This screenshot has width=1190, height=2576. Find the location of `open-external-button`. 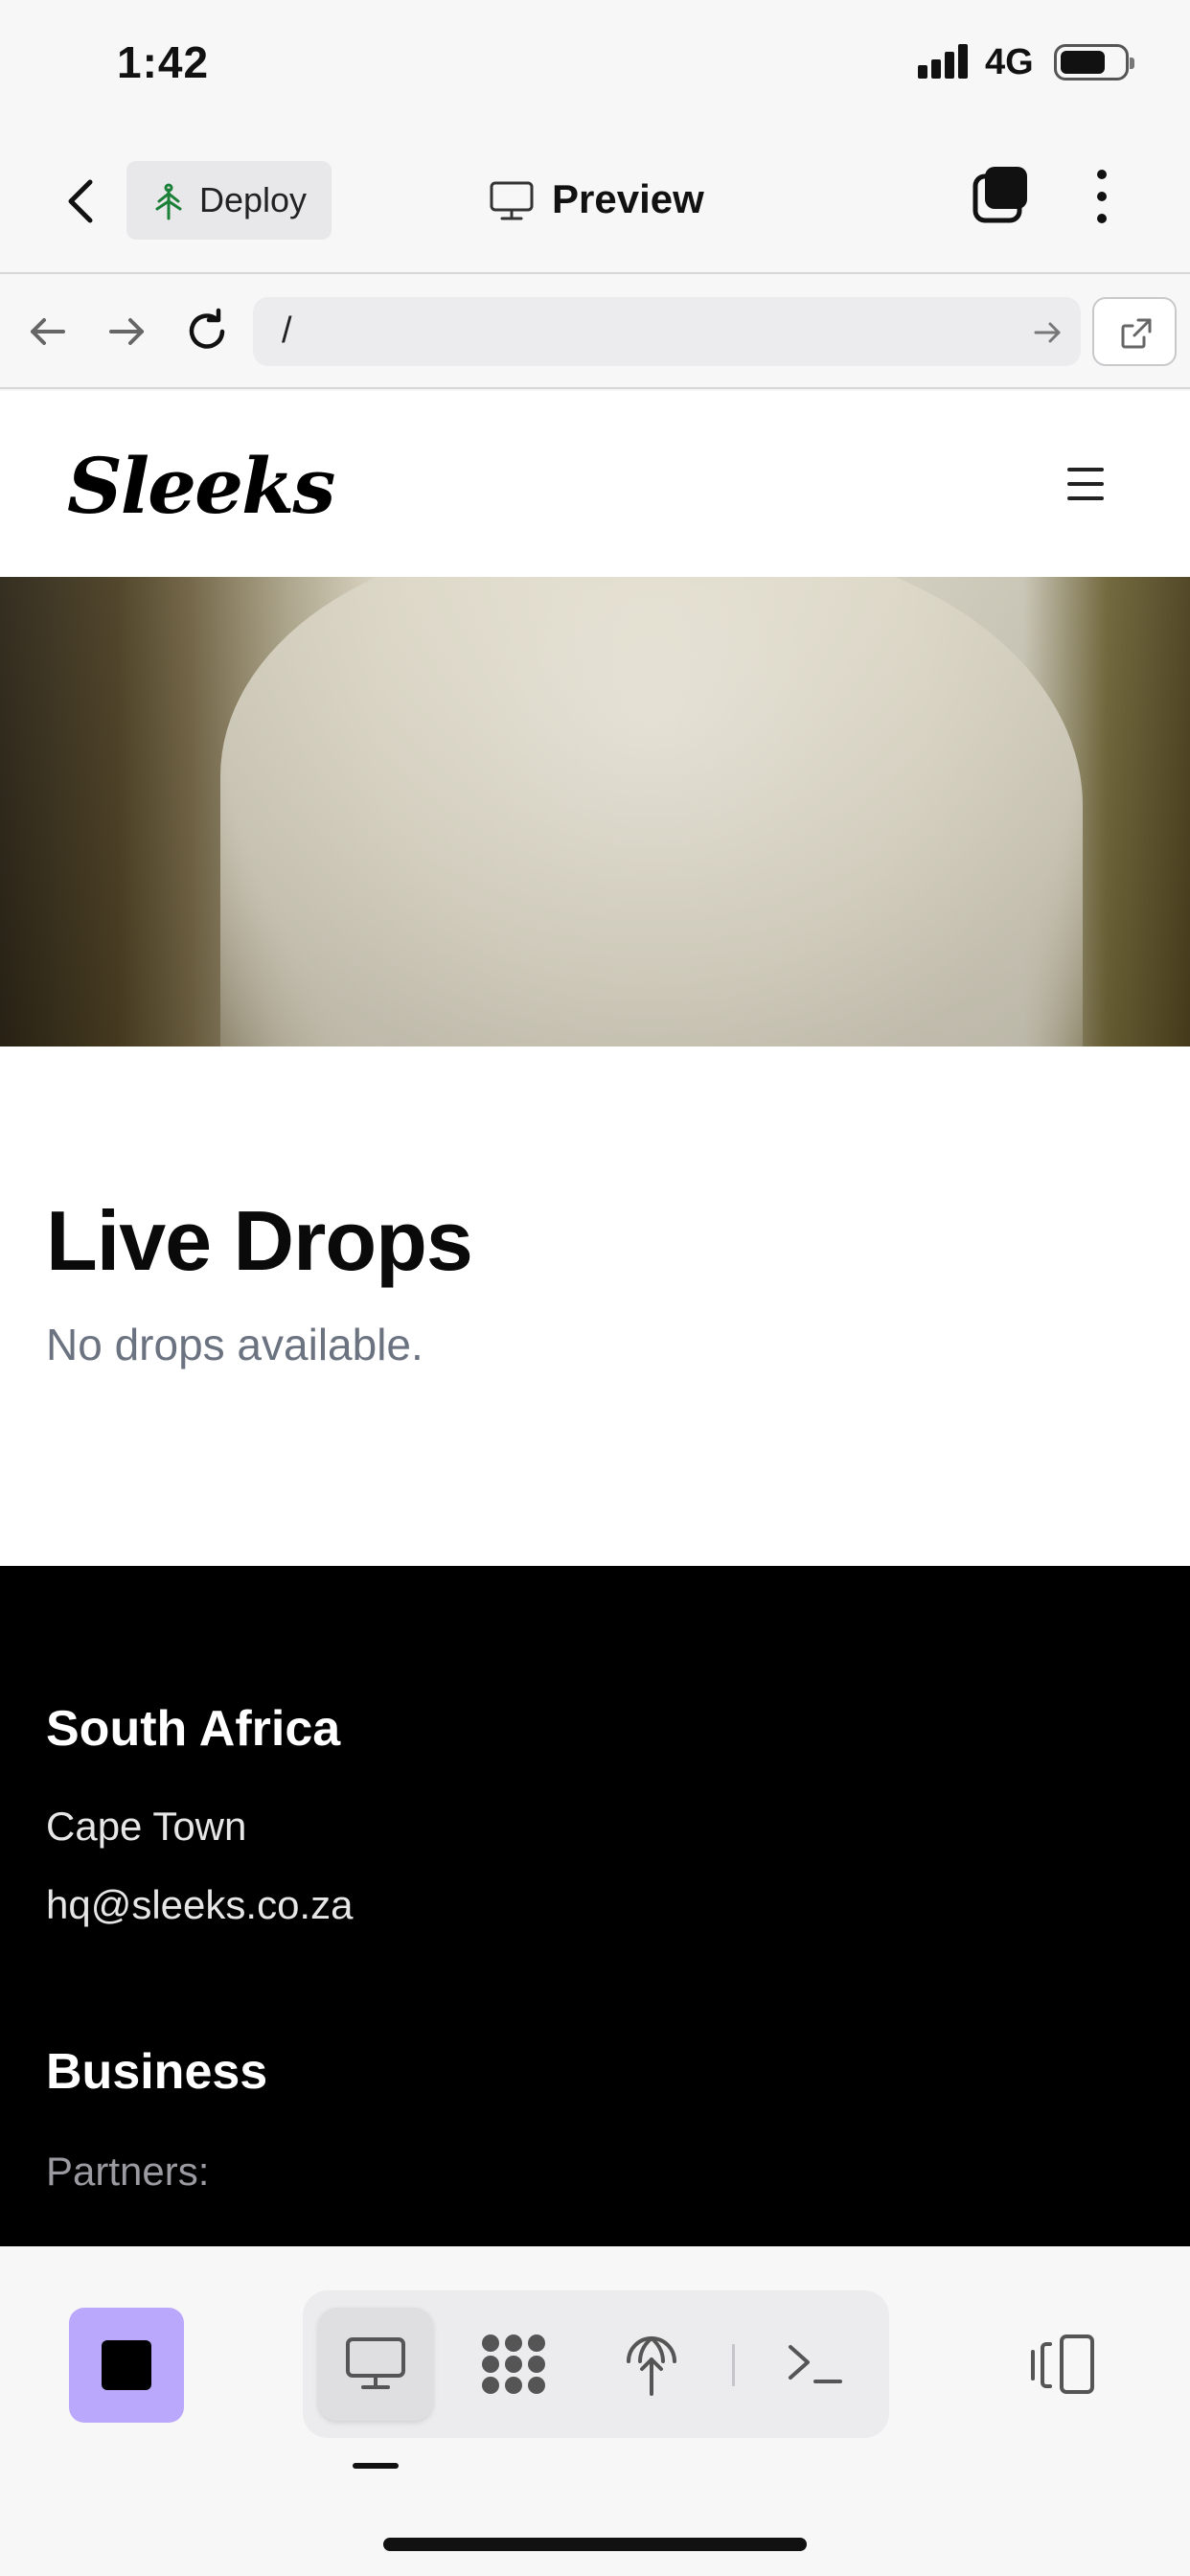

open-external-button is located at coordinates (1134, 331).